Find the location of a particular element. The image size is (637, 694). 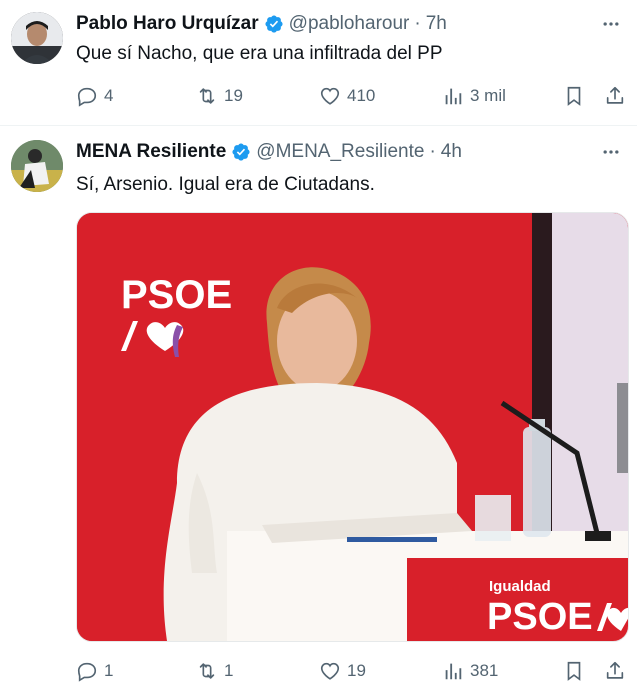

sign-psoe-text: PSOE is located at coordinates (540, 617).